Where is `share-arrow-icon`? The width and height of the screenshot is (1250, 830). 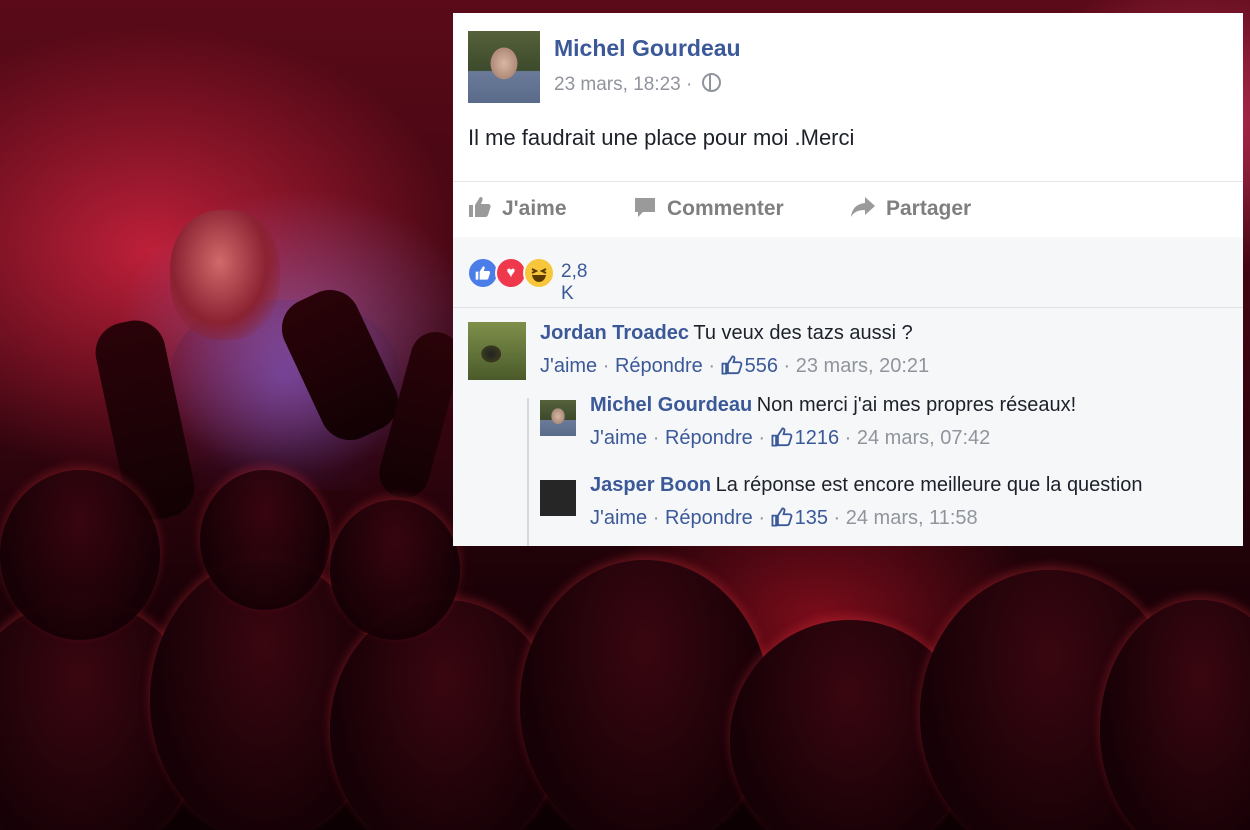 share-arrow-icon is located at coordinates (863, 210).